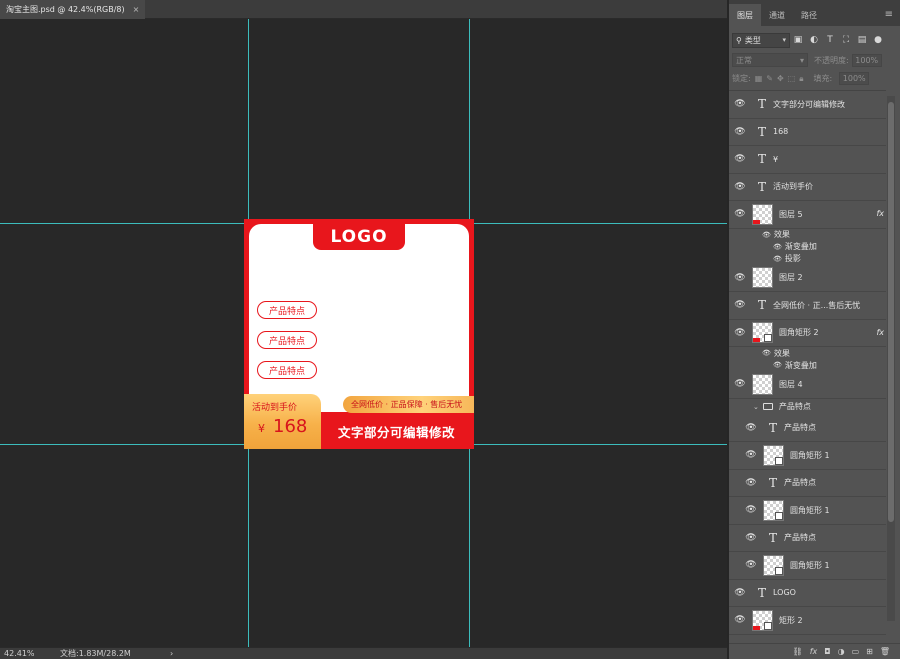 The width and height of the screenshot is (900, 659). I want to click on lock-artboard-icon: ⬚, so click(792, 78).